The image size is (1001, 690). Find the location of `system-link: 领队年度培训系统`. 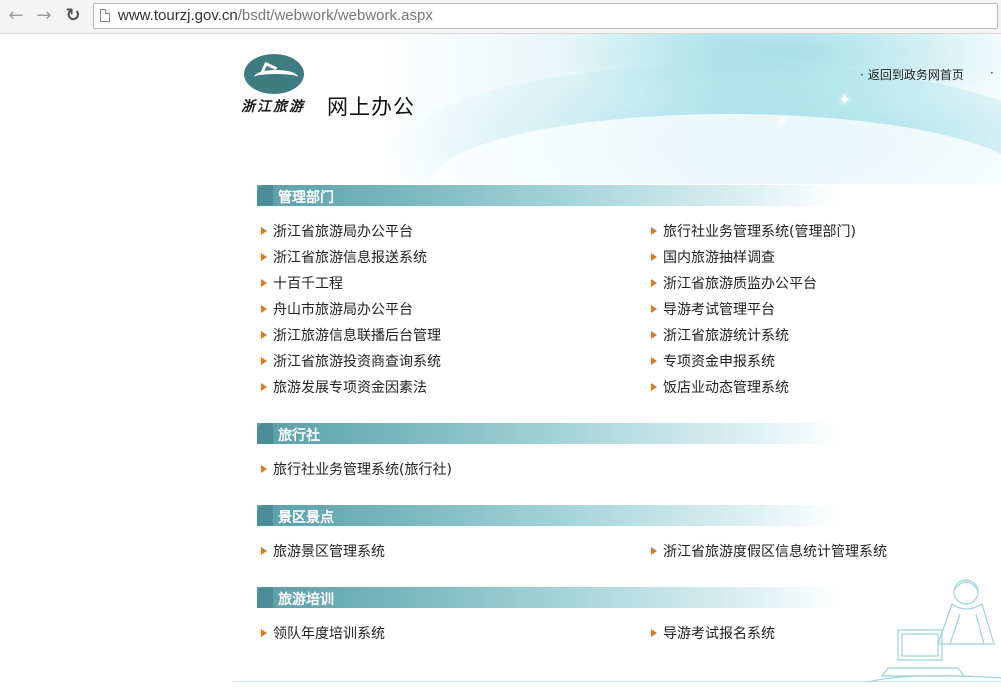

system-link: 领队年度培训系统 is located at coordinates (323, 633).